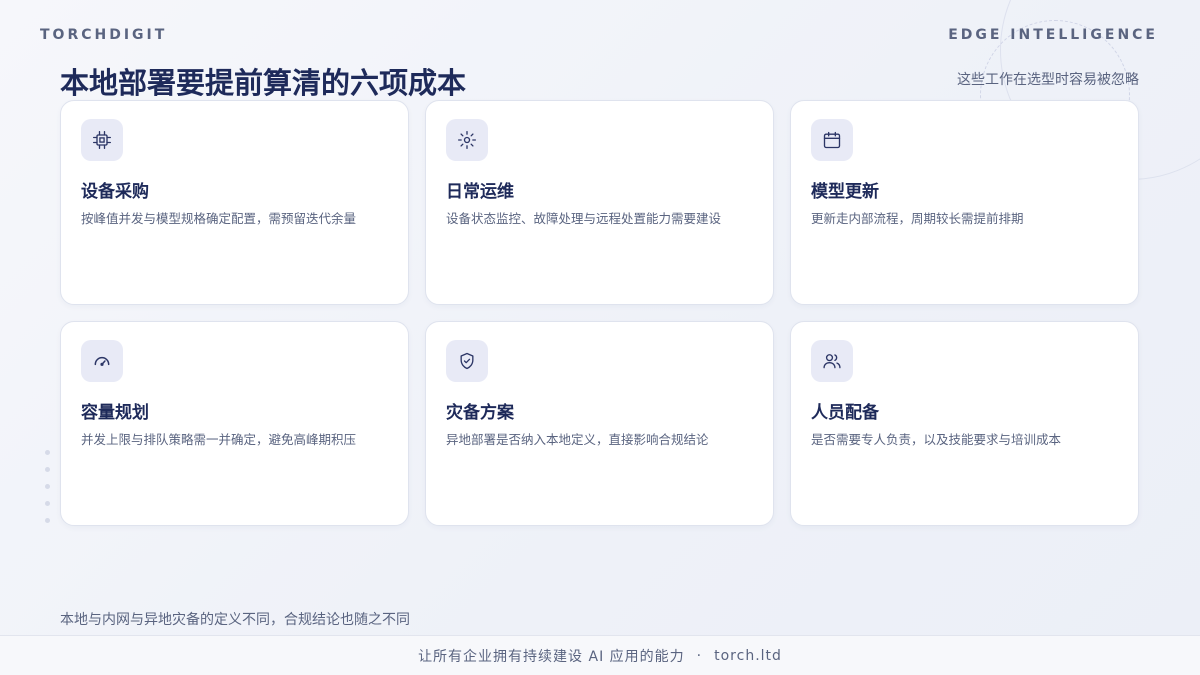 The image size is (1200, 675). Describe the element at coordinates (467, 140) in the screenshot. I see `gear-icon` at that location.